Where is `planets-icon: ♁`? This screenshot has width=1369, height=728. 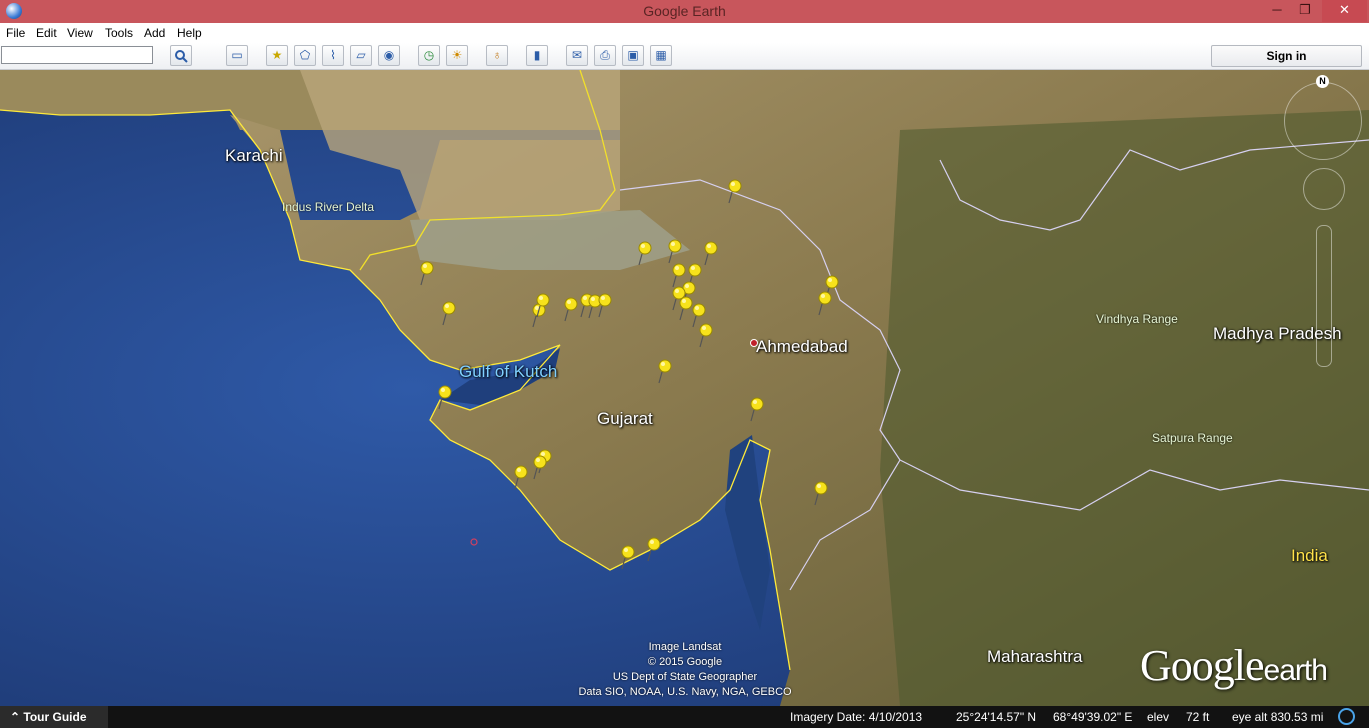
planets-icon: ♁ is located at coordinates (497, 55).